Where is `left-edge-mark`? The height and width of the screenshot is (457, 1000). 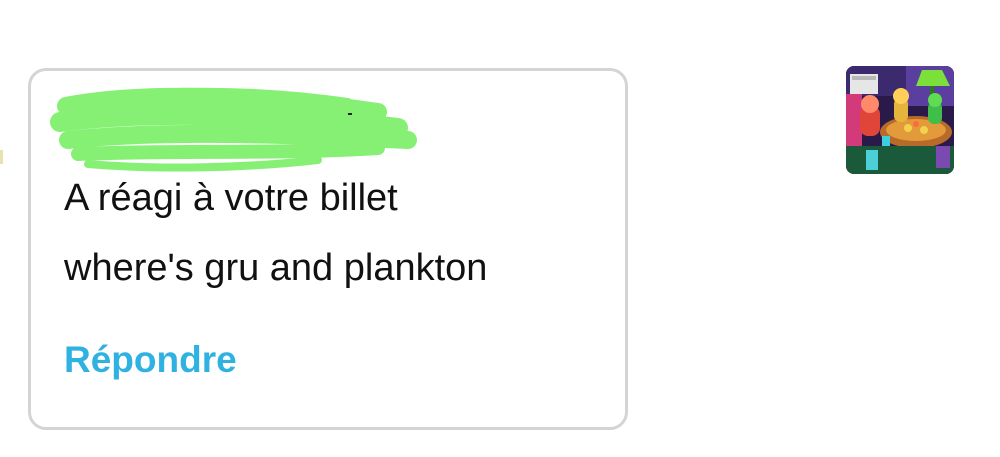 left-edge-mark is located at coordinates (1, 157).